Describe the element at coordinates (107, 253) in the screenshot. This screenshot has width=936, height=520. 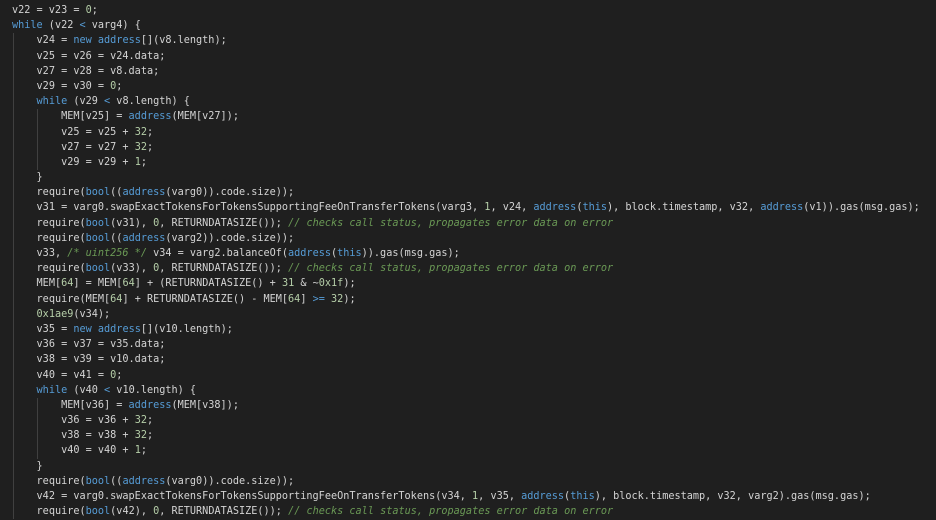
I see `code-token: /* uint256 */` at that location.